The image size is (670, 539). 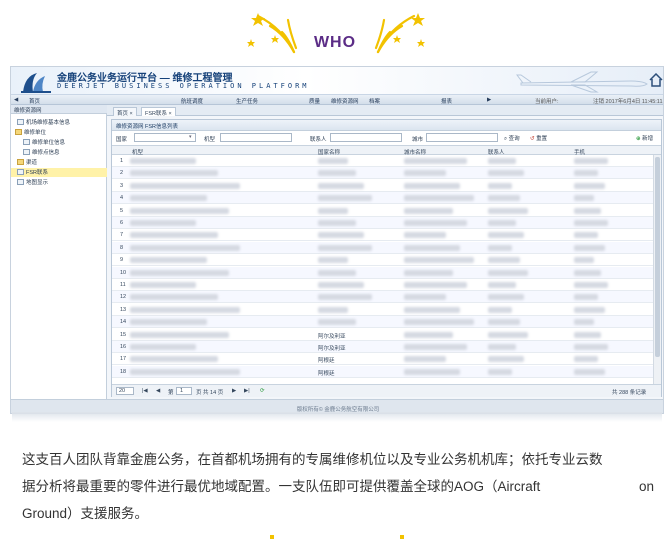 What do you see at coordinates (247, 391) in the screenshot?
I see `last-page-icon: ▶|` at bounding box center [247, 391].